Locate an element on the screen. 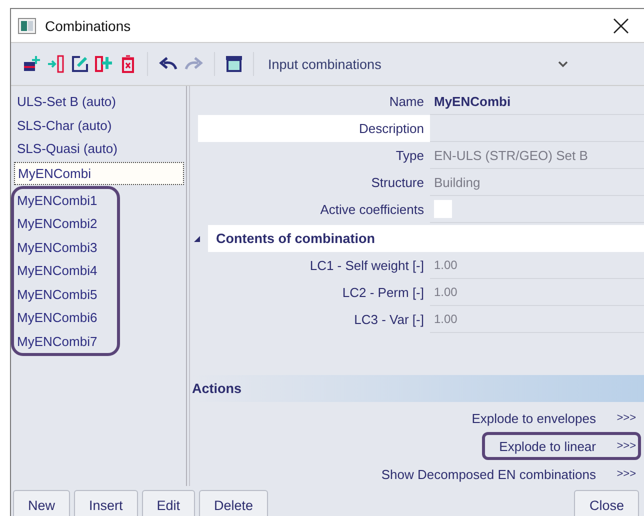 The height and width of the screenshot is (516, 644). property-label: Active coefficients is located at coordinates (372, 210).